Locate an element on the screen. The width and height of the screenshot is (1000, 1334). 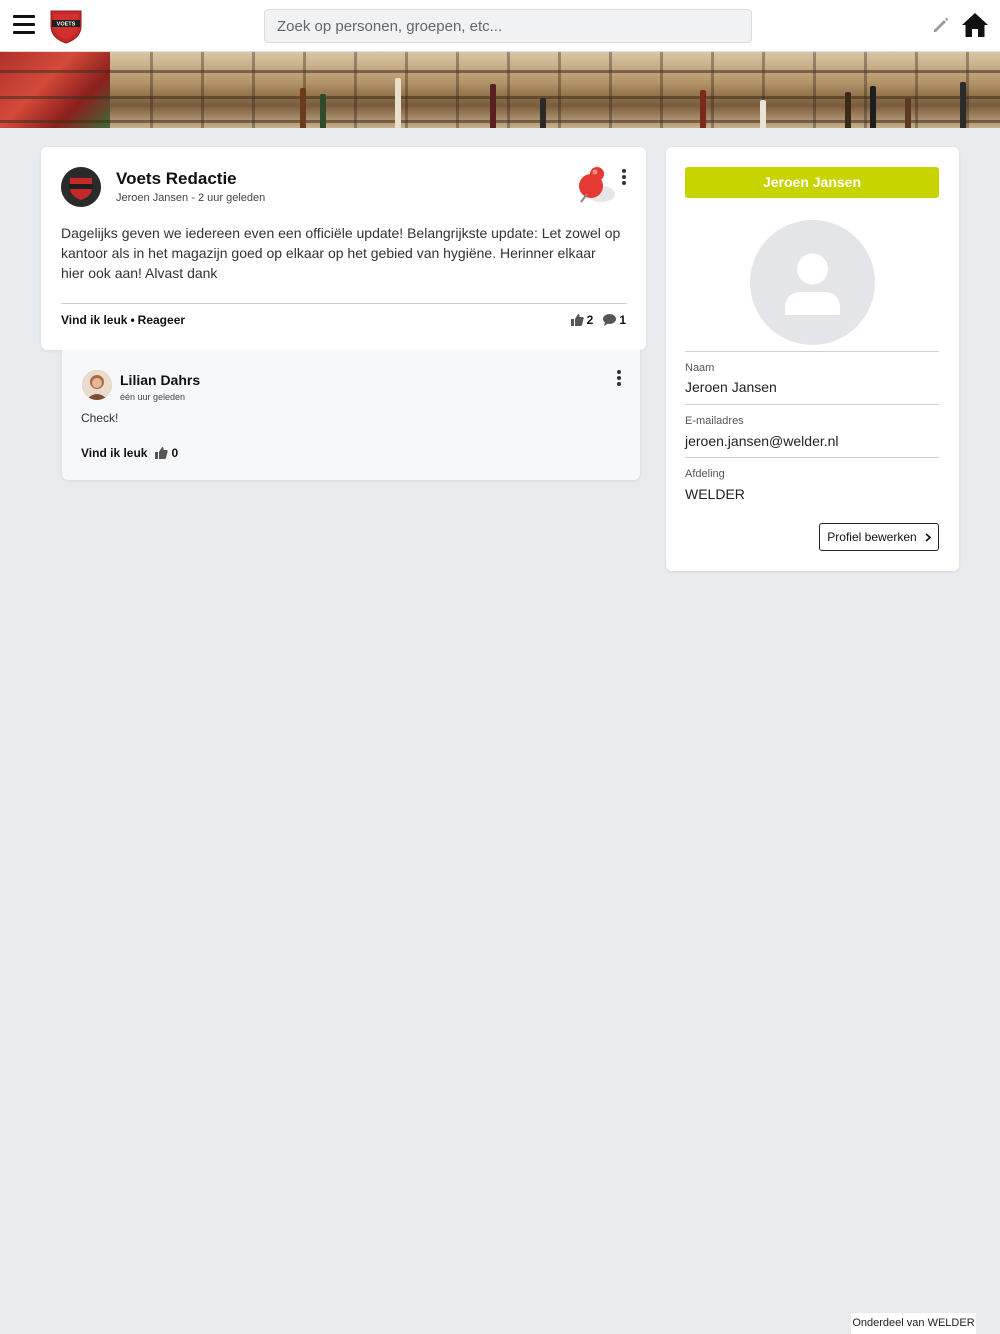
email-value: jeroen.jansen@welder.nl is located at coordinates (762, 441).